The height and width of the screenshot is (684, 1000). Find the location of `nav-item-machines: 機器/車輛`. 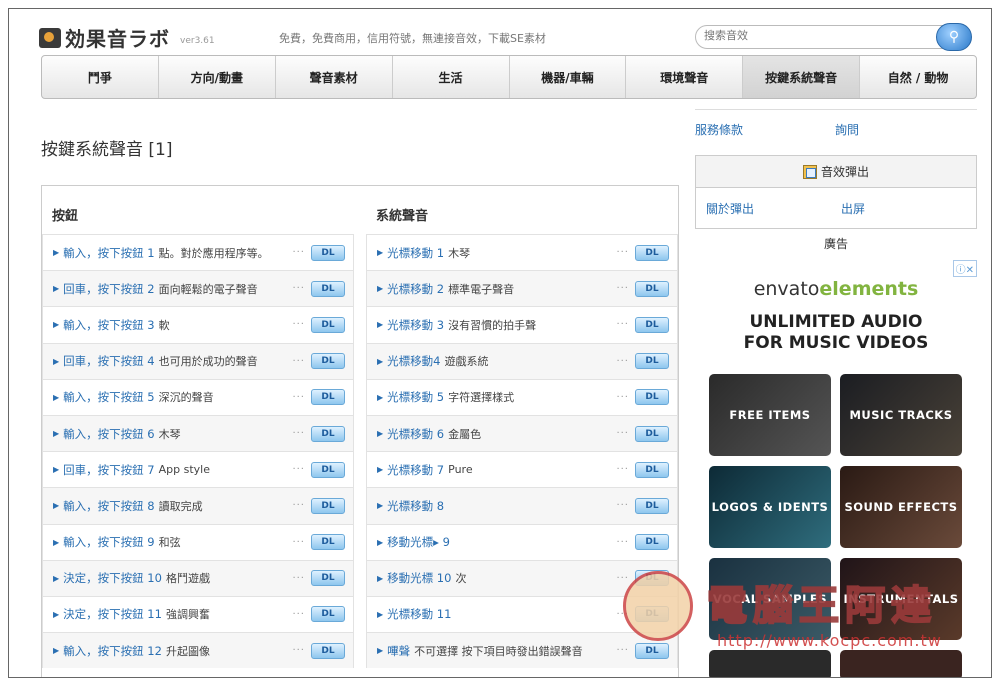

nav-item-machines: 機器/車輛 is located at coordinates (568, 77).